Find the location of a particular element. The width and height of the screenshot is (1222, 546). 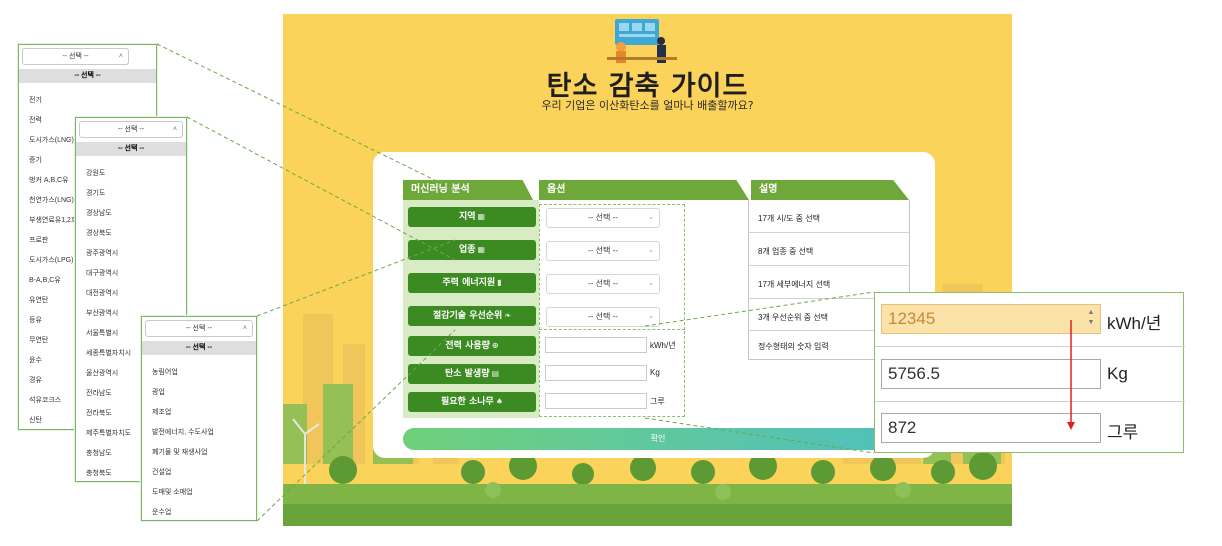

industry-option: 광업 is located at coordinates (158, 392).